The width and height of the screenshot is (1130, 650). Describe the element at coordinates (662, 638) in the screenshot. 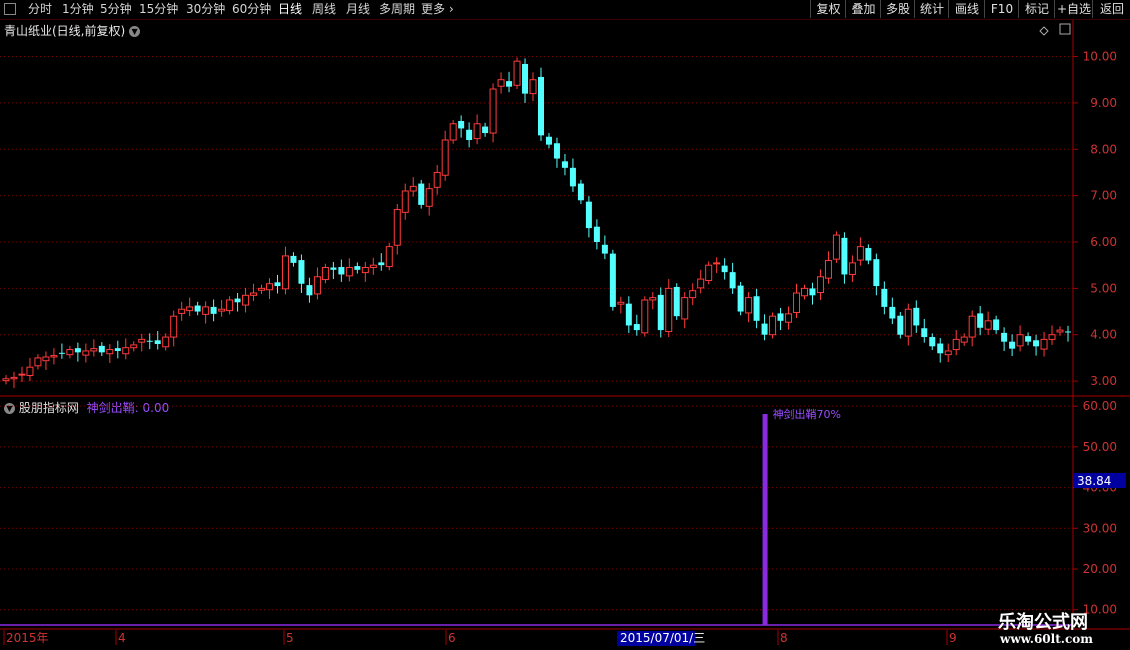

I see `cursor-date: 2015/07/01/三` at that location.